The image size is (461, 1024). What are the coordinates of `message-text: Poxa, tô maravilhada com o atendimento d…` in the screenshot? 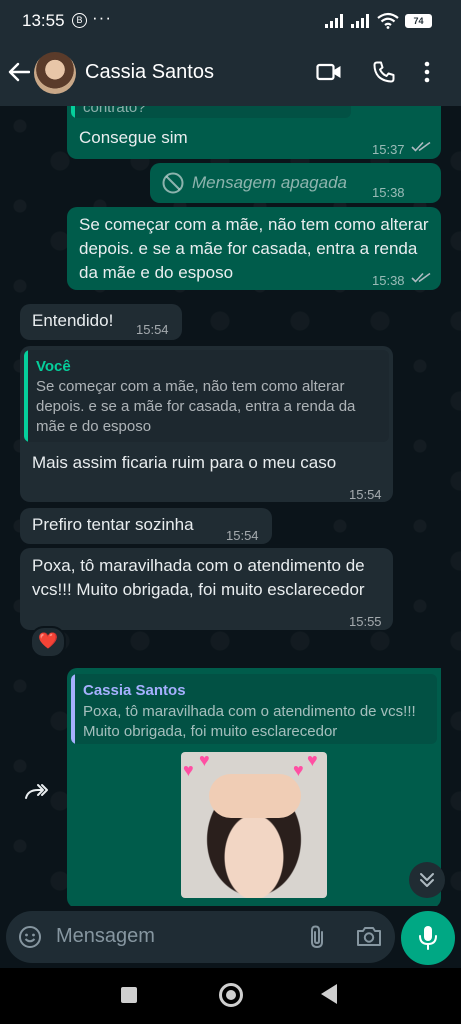 It's located at (198, 577).